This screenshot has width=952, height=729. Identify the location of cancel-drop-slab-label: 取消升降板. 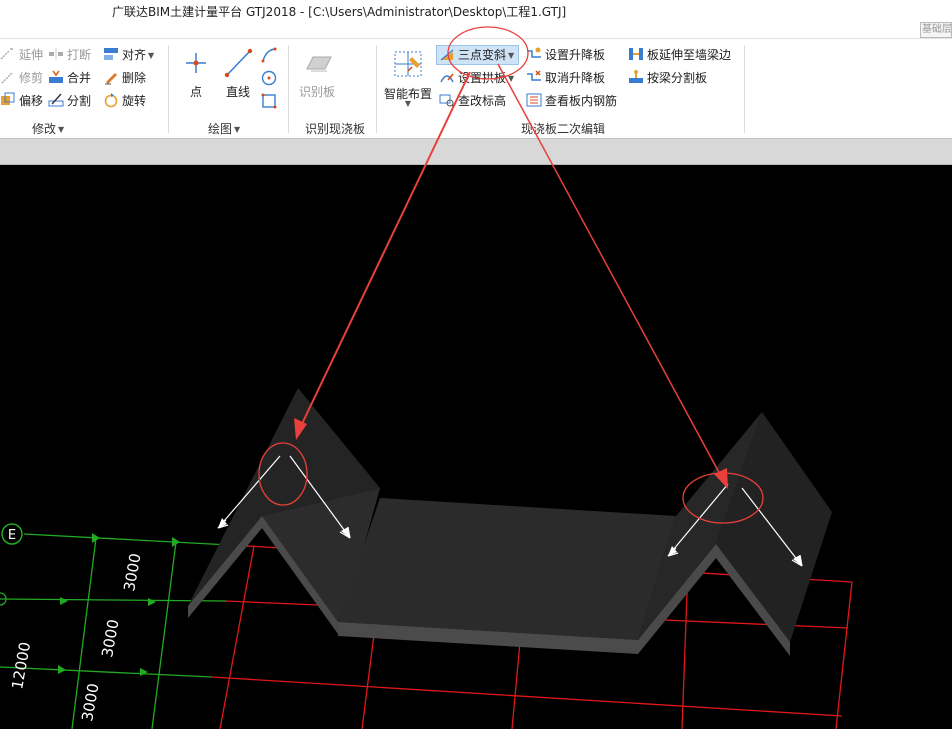
(575, 78).